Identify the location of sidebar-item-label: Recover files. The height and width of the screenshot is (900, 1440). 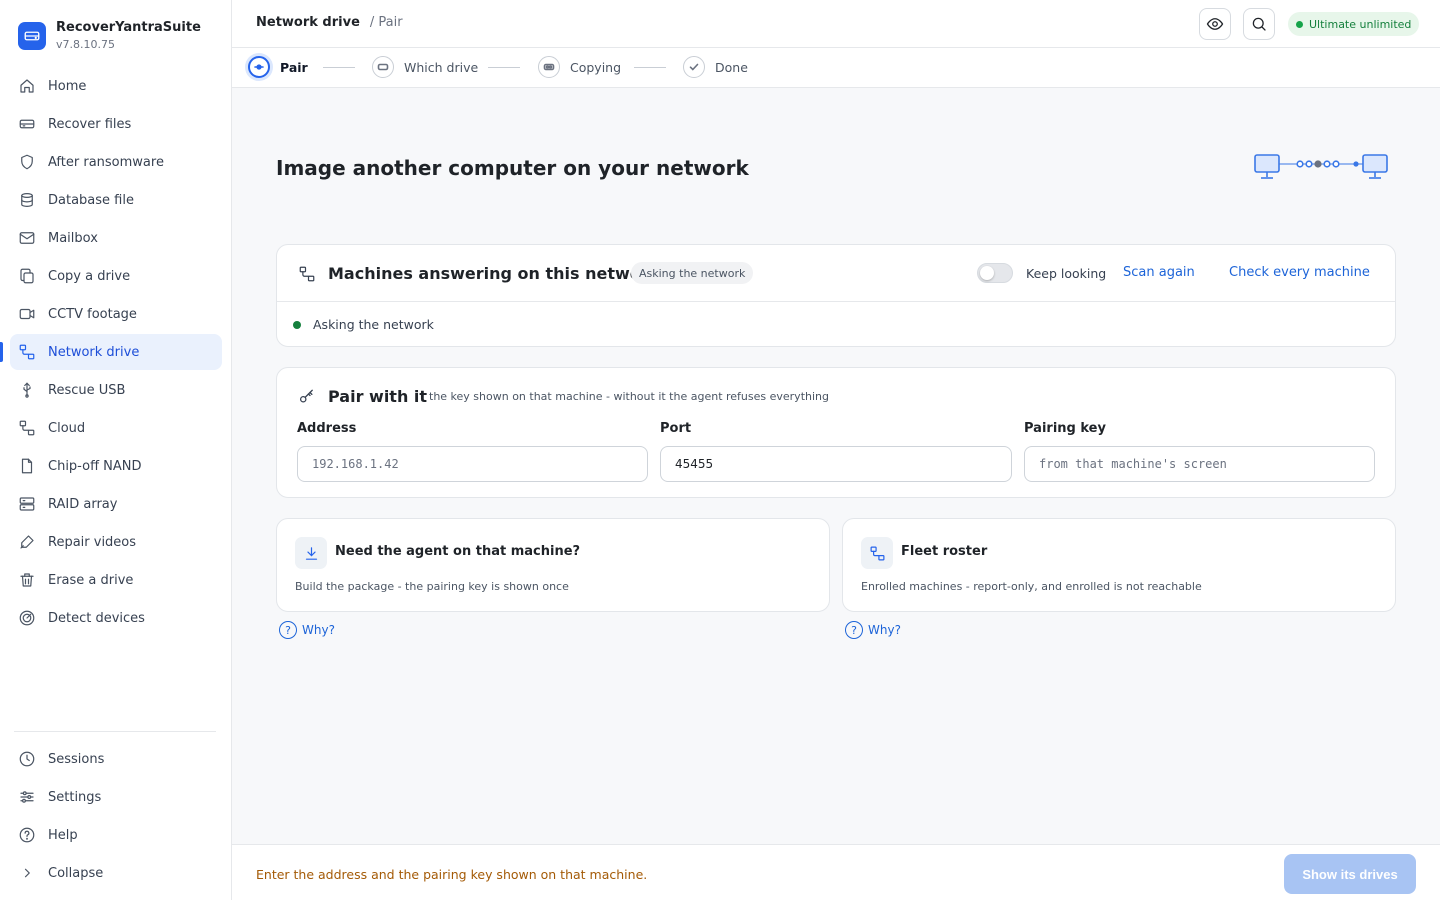
(90, 124).